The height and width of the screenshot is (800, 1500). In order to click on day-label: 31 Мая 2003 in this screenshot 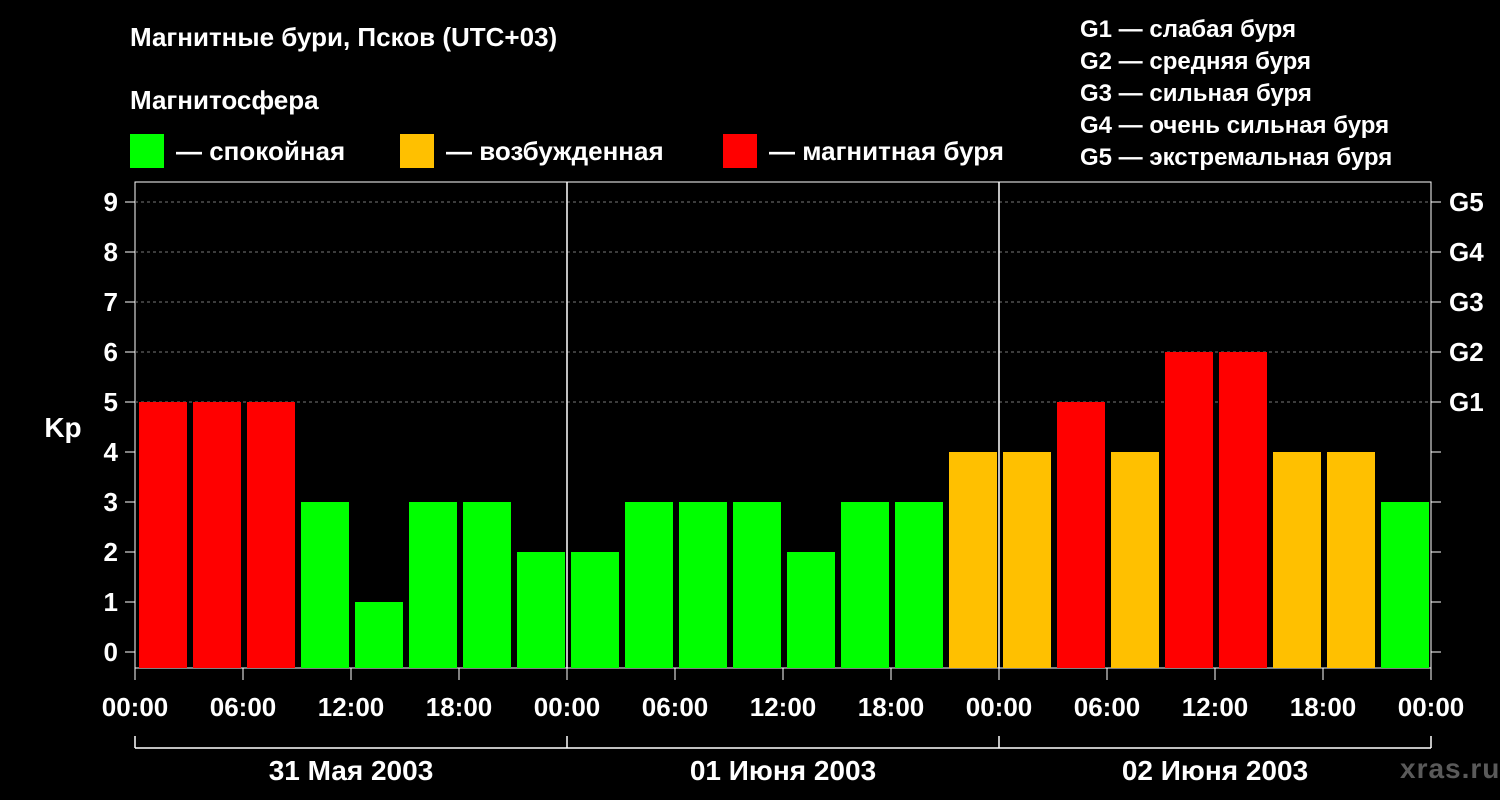, I will do `click(351, 770)`.